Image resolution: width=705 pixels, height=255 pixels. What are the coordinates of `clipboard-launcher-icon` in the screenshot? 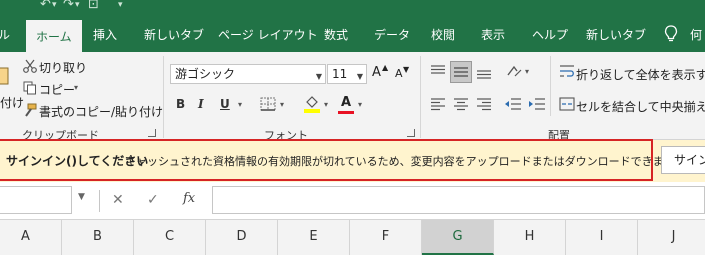 It's located at (152, 133).